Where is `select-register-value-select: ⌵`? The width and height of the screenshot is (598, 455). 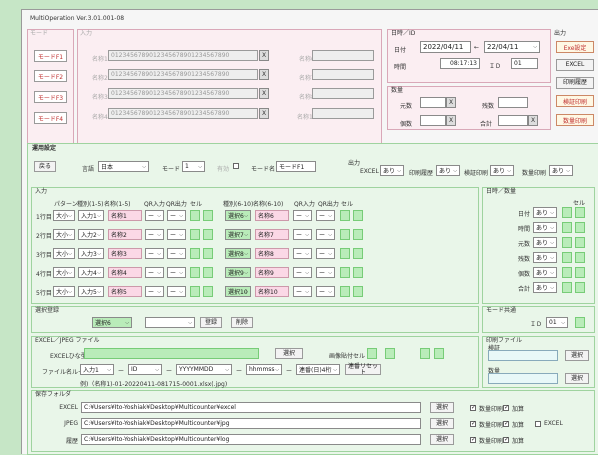
select-register-value-select: ⌵ is located at coordinates (170, 322).